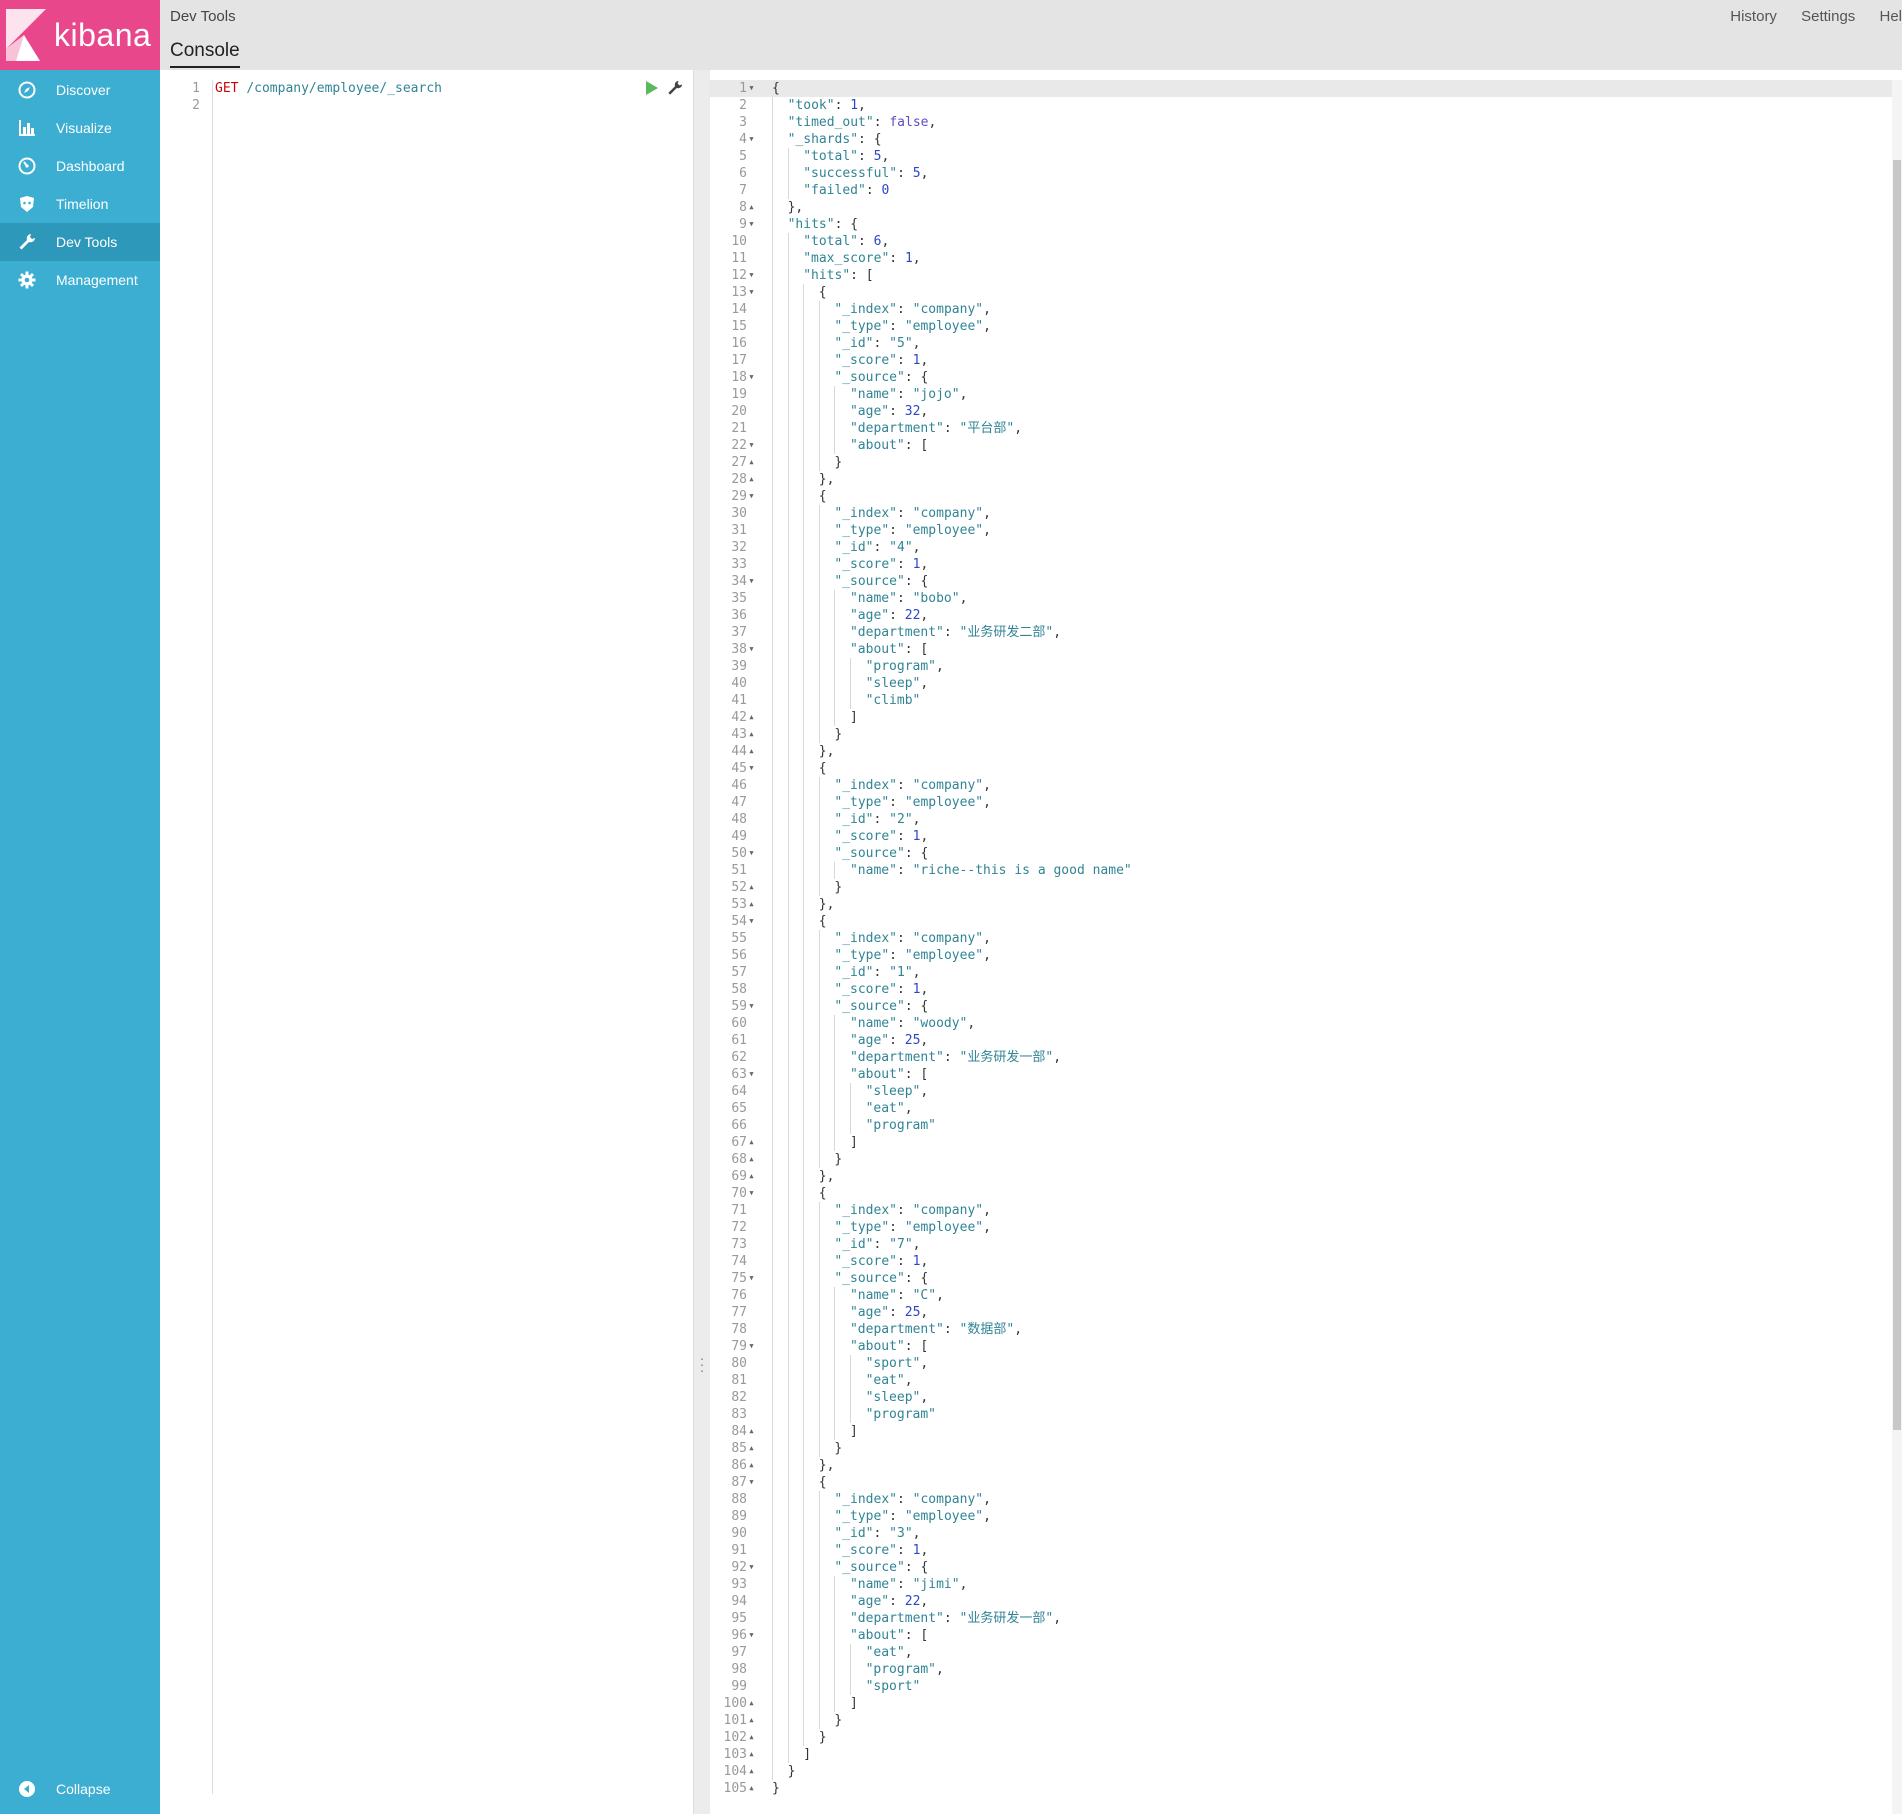 The image size is (1902, 1814). What do you see at coordinates (80, 204) in the screenshot?
I see `sidebar-item-timelion: Timelion` at bounding box center [80, 204].